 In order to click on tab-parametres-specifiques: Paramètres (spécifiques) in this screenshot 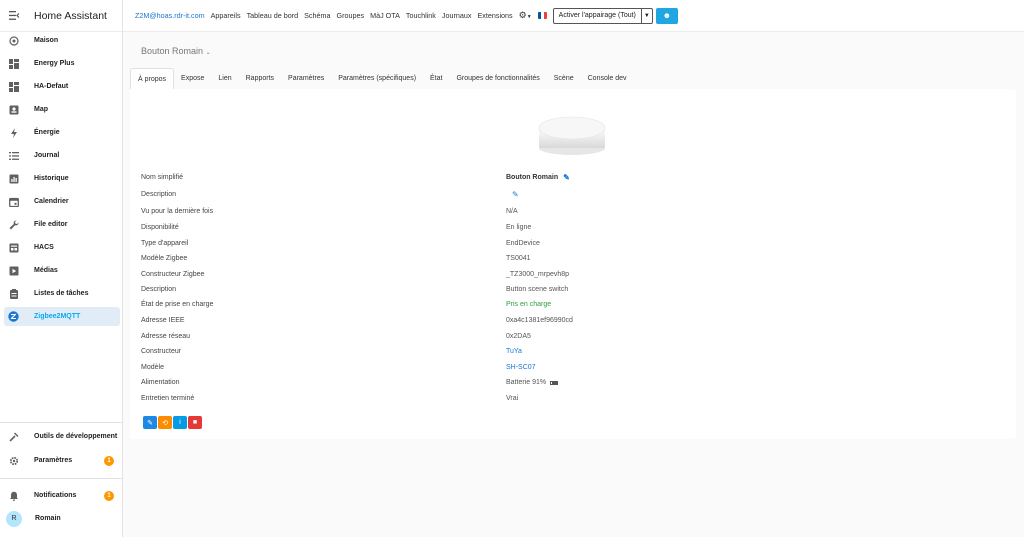, I will do `click(377, 78)`.